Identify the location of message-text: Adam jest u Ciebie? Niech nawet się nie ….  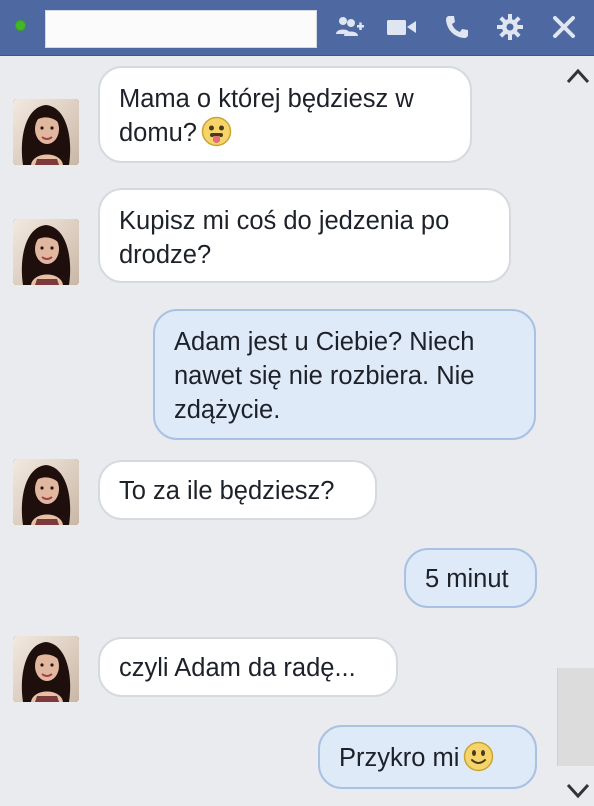
(324, 376).